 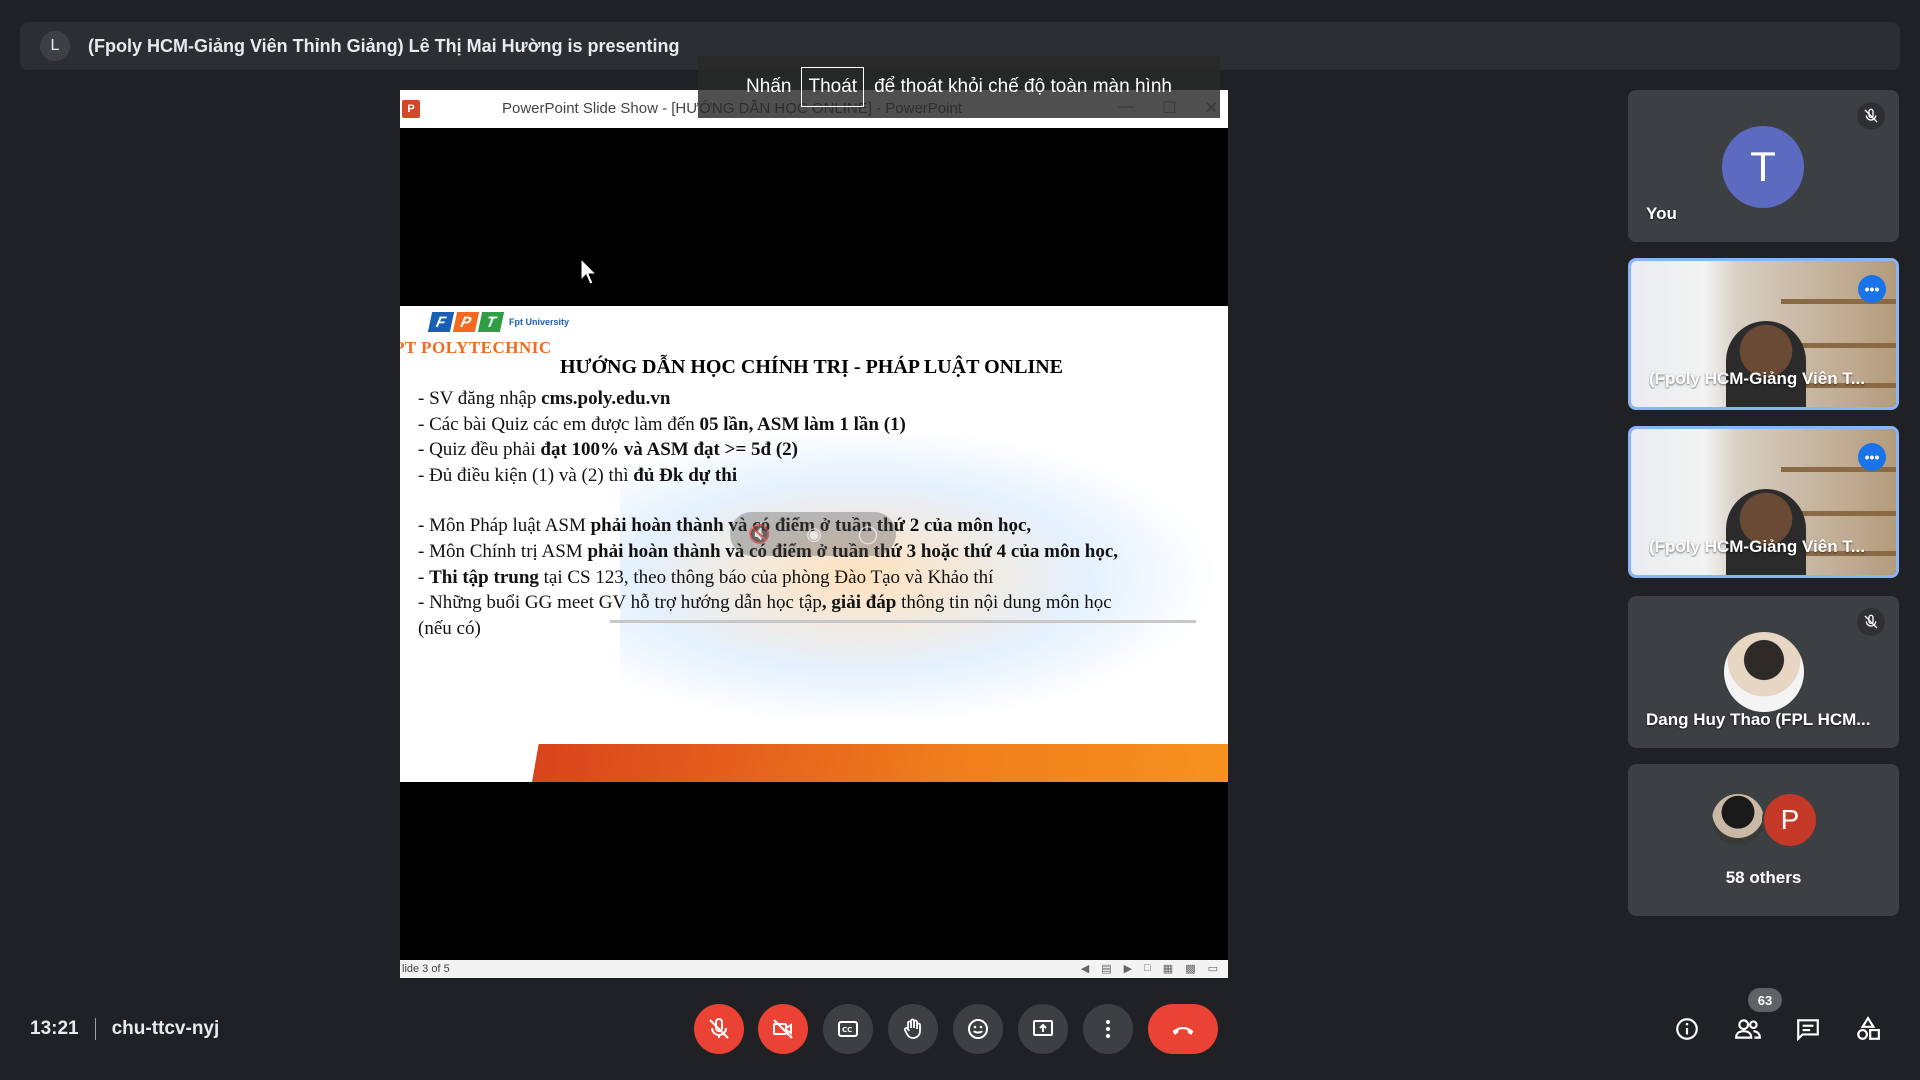 I want to click on slide-line-pre: - SV đăng nhập, so click(x=480, y=398).